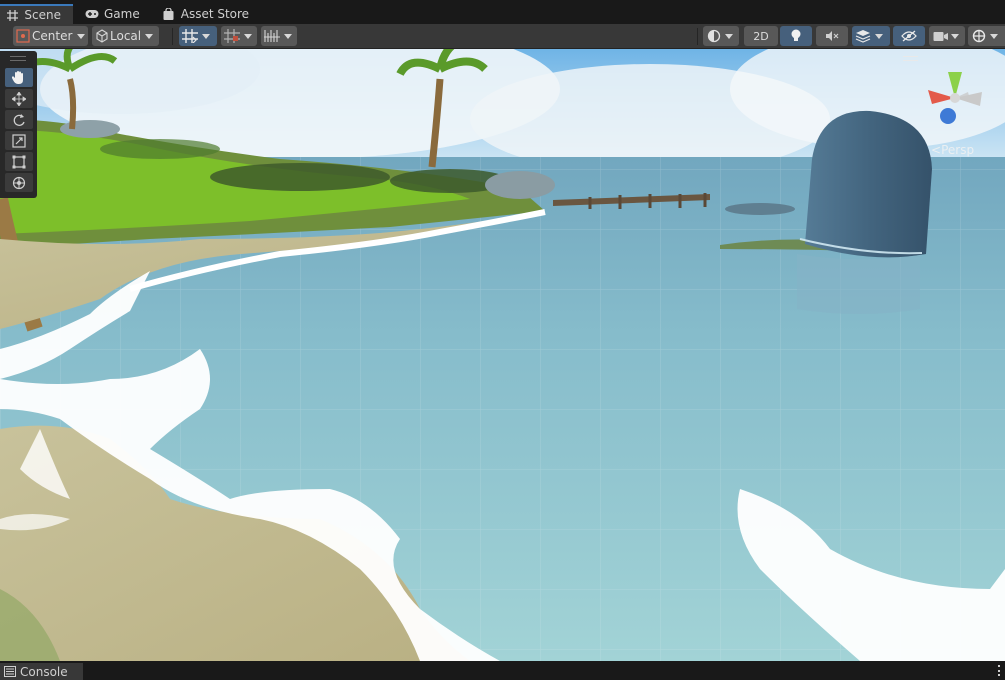  I want to click on grid-icon, so click(12, 15).